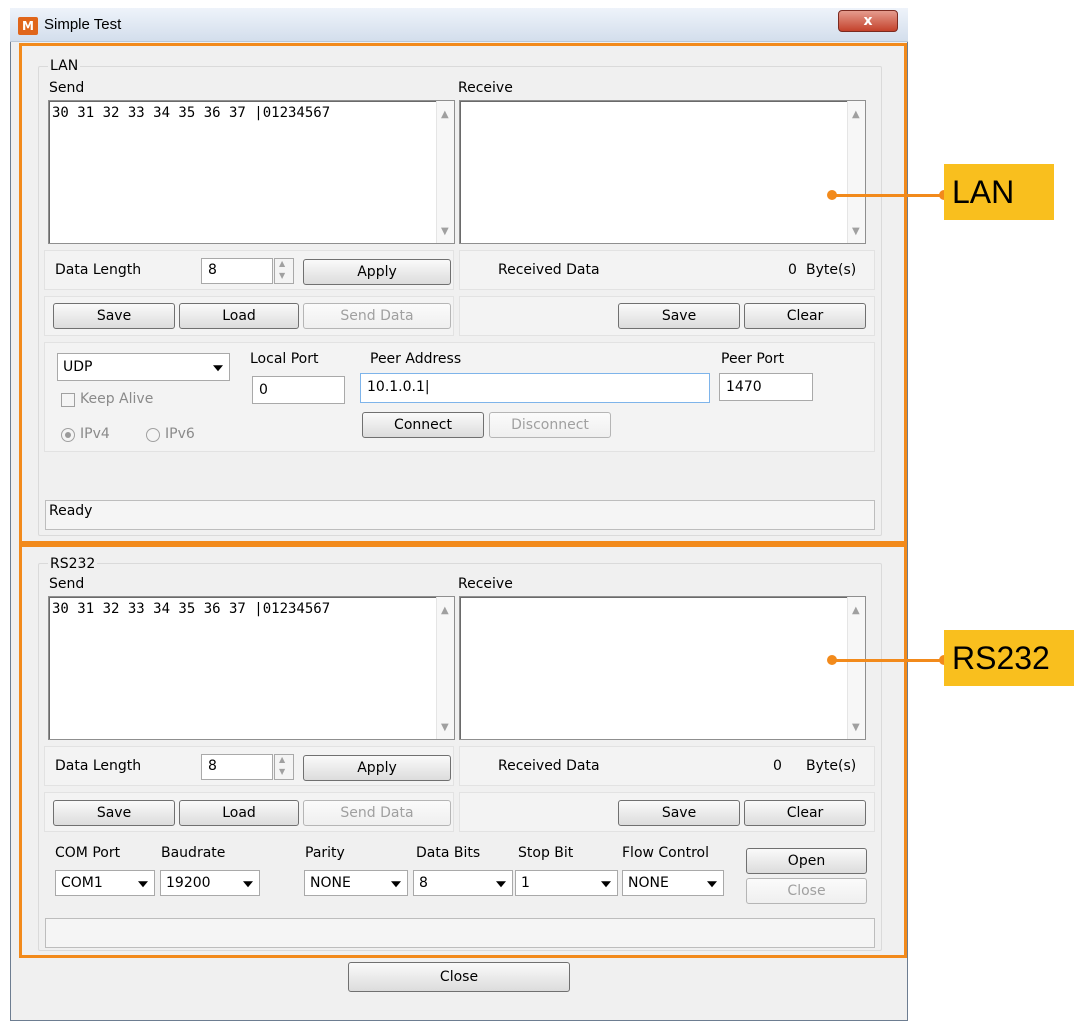 This screenshot has height=1023, width=1083. I want to click on lan-apply-button: Apply, so click(377, 272).